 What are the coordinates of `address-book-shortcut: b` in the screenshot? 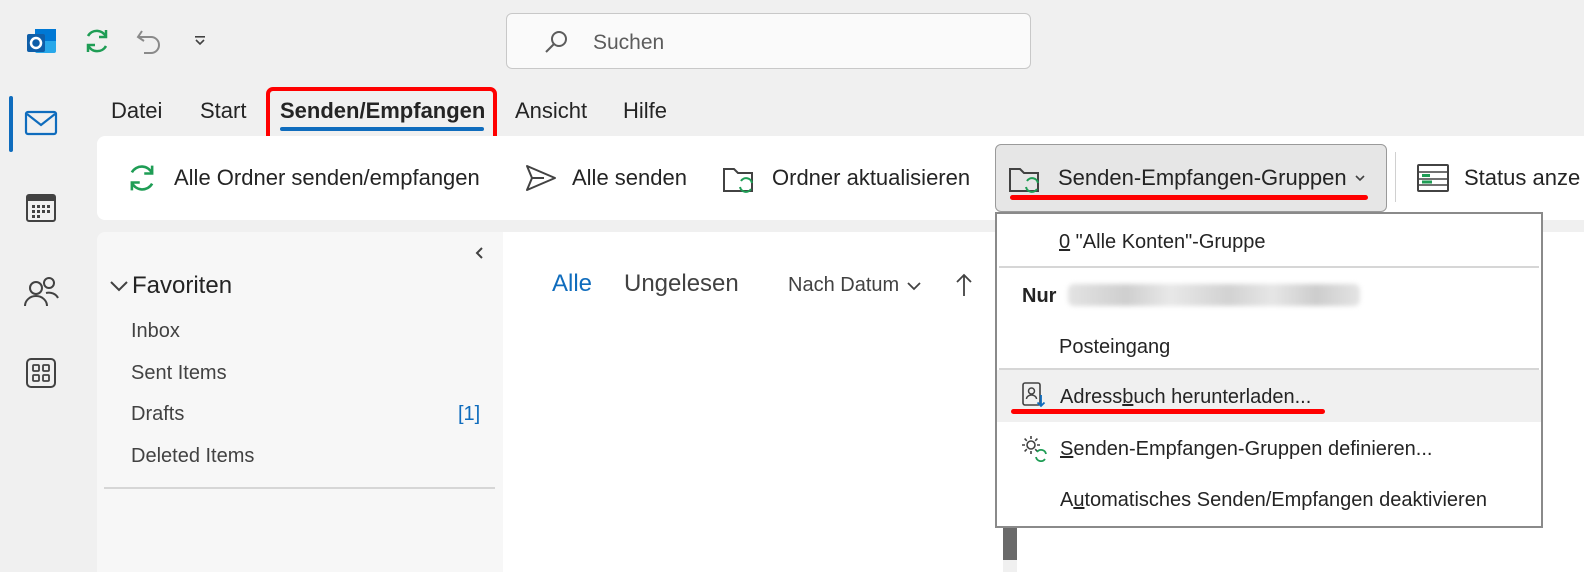 It's located at (1128, 397).